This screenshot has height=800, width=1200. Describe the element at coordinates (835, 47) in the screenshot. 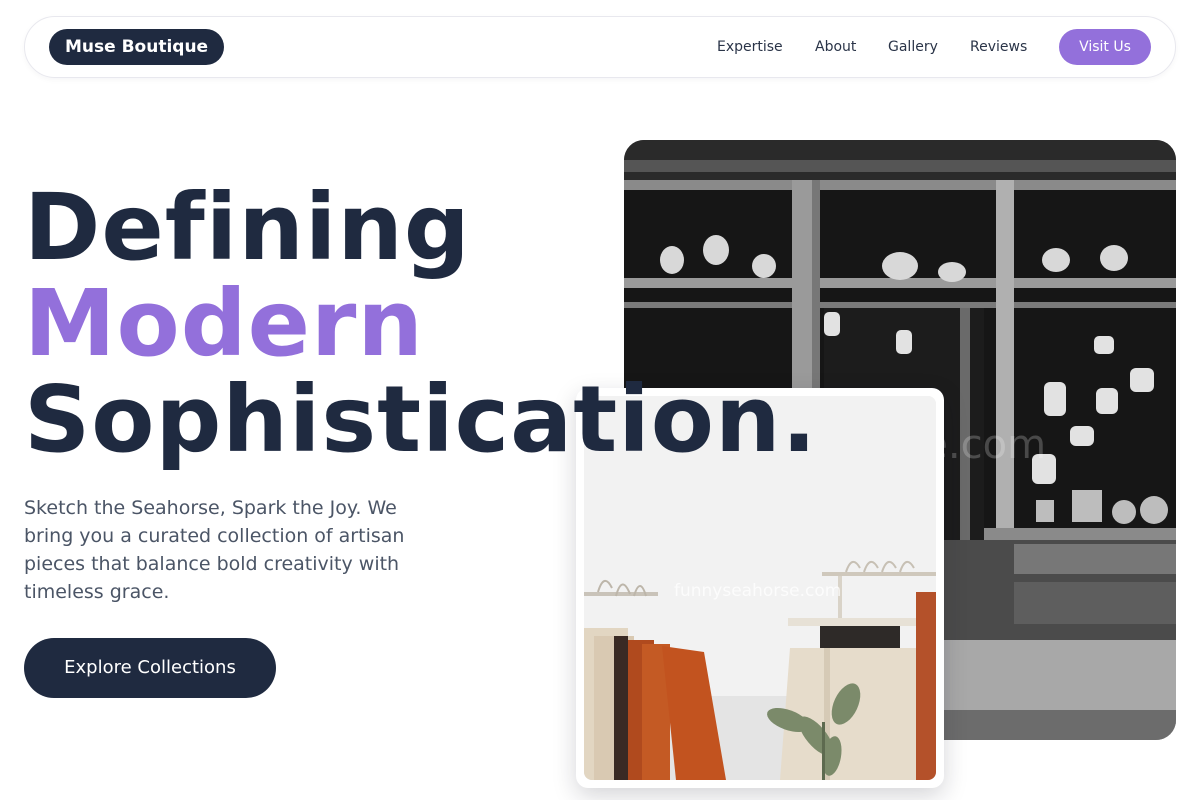

I see `nav-link-about: About` at that location.